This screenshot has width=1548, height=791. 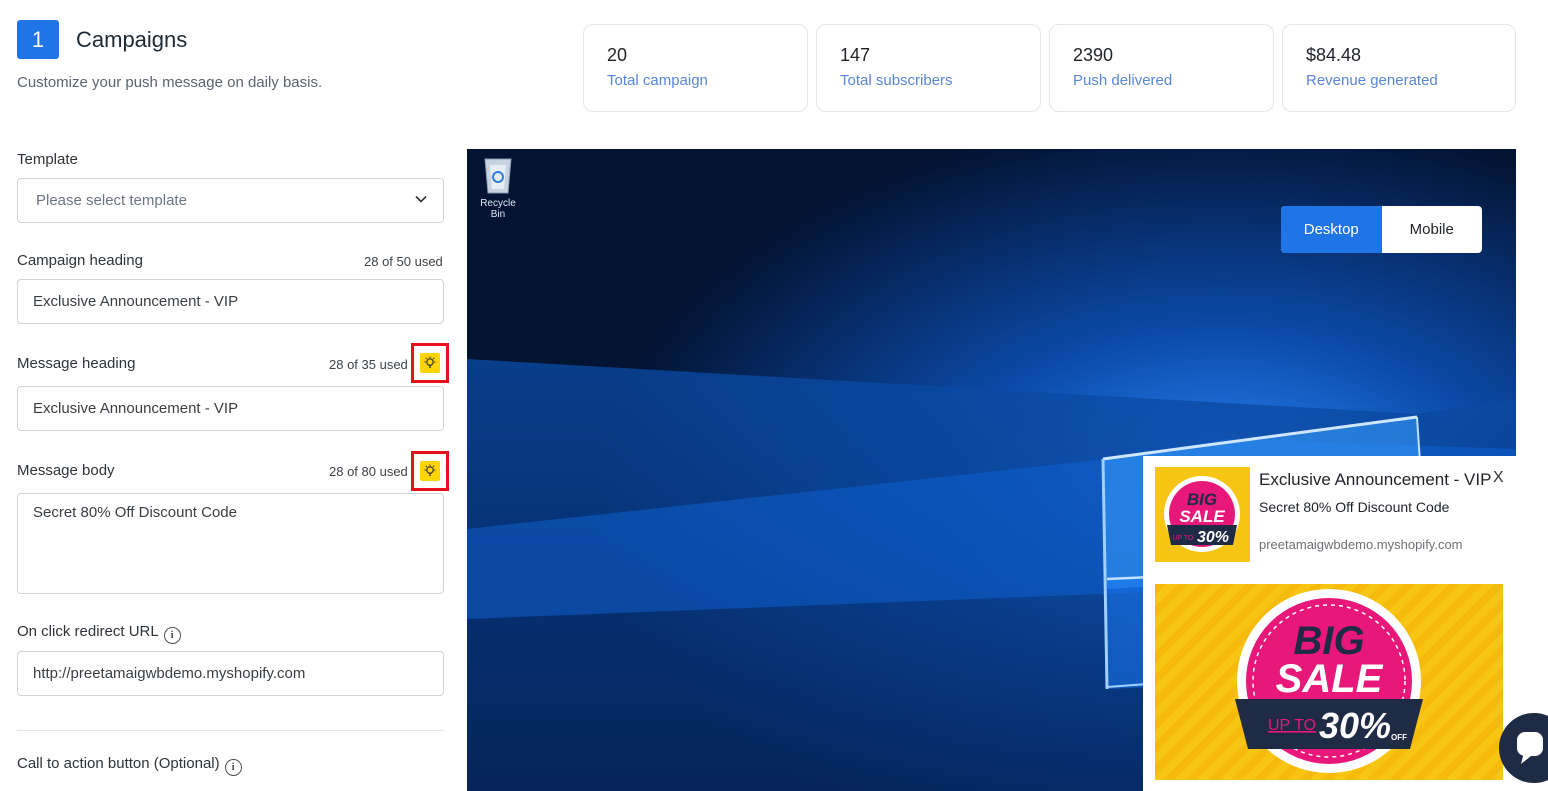 I want to click on redirect-url-value: http://preetamaigwbdemo.myshopify.com, so click(x=169, y=673).